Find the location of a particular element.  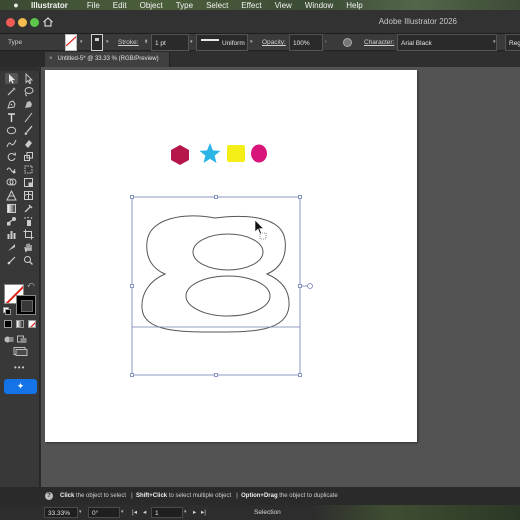

eraser-tool-icon is located at coordinates (28, 143).